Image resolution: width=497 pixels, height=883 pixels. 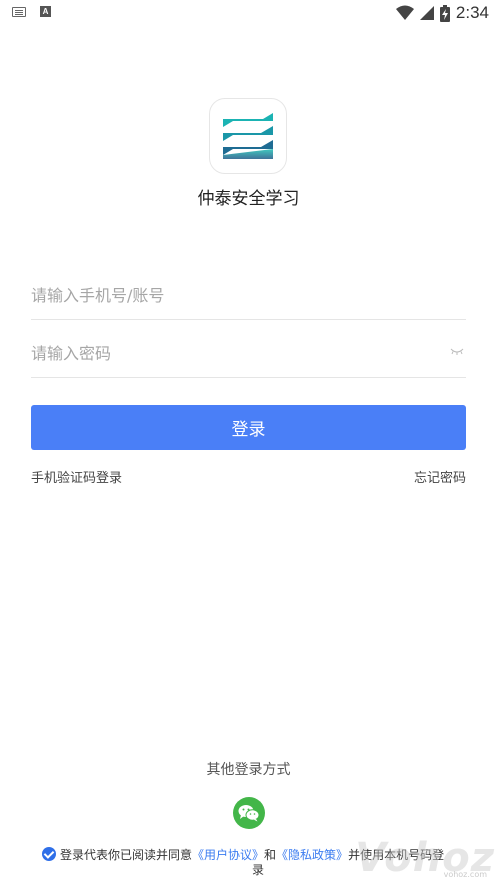 I want to click on user-agreement-link: 《用户协议》, so click(x=228, y=855).